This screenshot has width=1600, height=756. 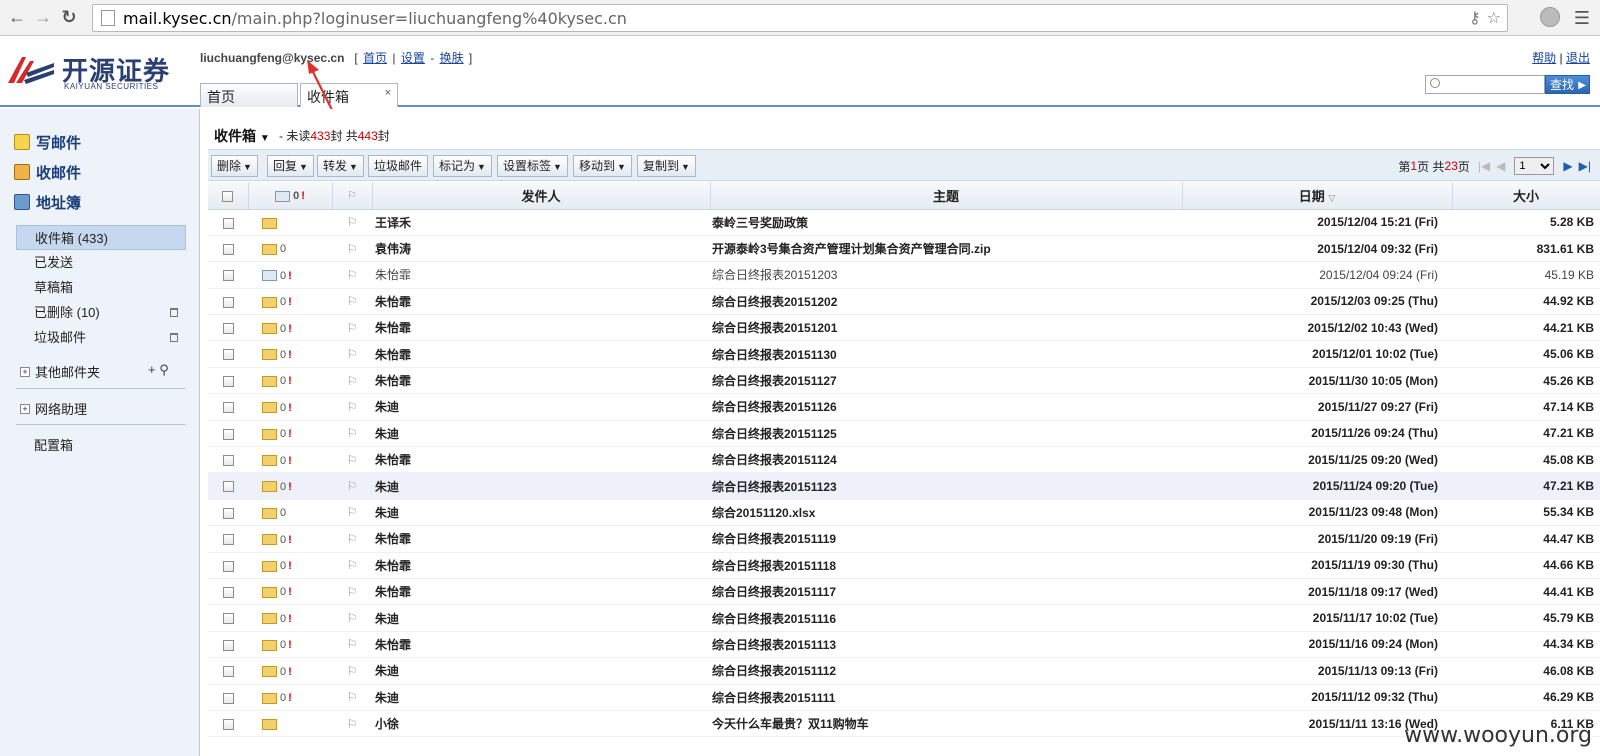 What do you see at coordinates (1484, 166) in the screenshot?
I see `first-page-icon: |◀` at bounding box center [1484, 166].